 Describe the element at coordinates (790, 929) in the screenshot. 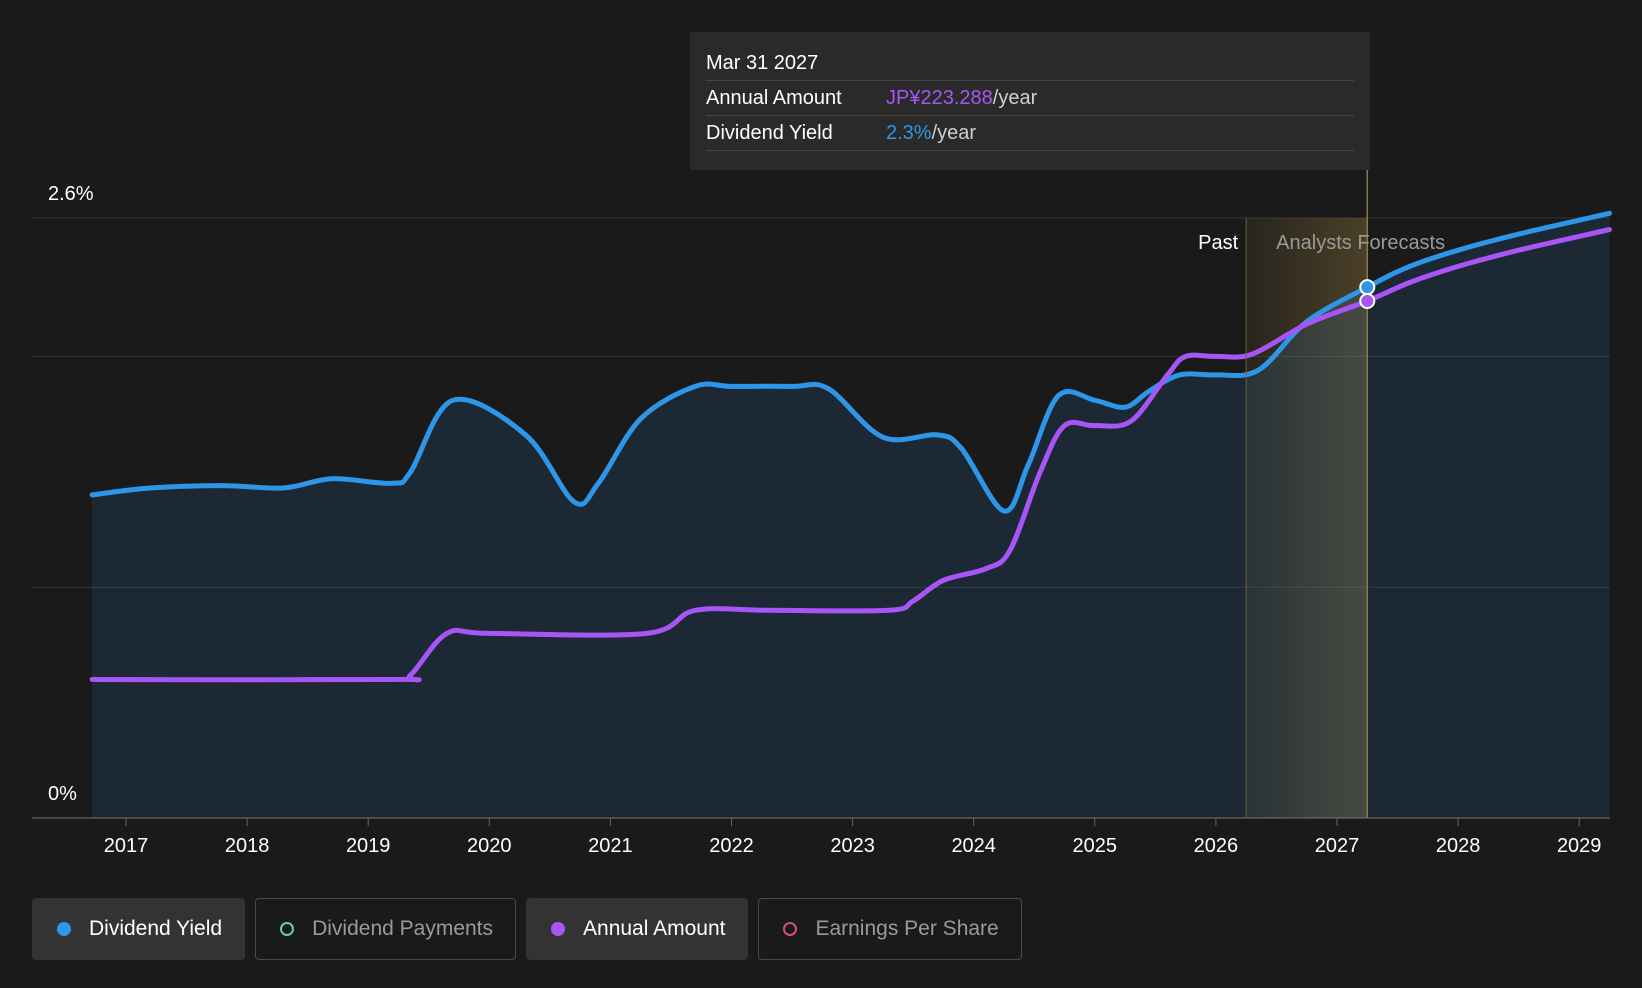

I see `earnings-per-share-legend-icon` at that location.